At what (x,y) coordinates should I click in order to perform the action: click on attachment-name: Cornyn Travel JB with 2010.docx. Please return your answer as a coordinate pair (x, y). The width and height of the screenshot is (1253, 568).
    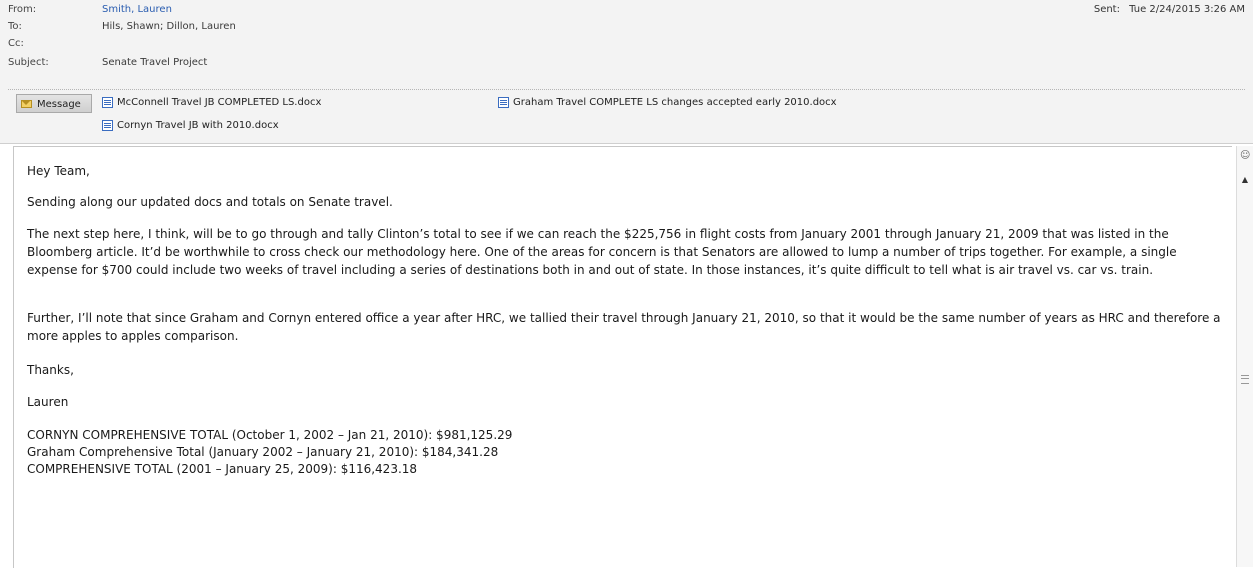
    Looking at the image, I should click on (198, 125).